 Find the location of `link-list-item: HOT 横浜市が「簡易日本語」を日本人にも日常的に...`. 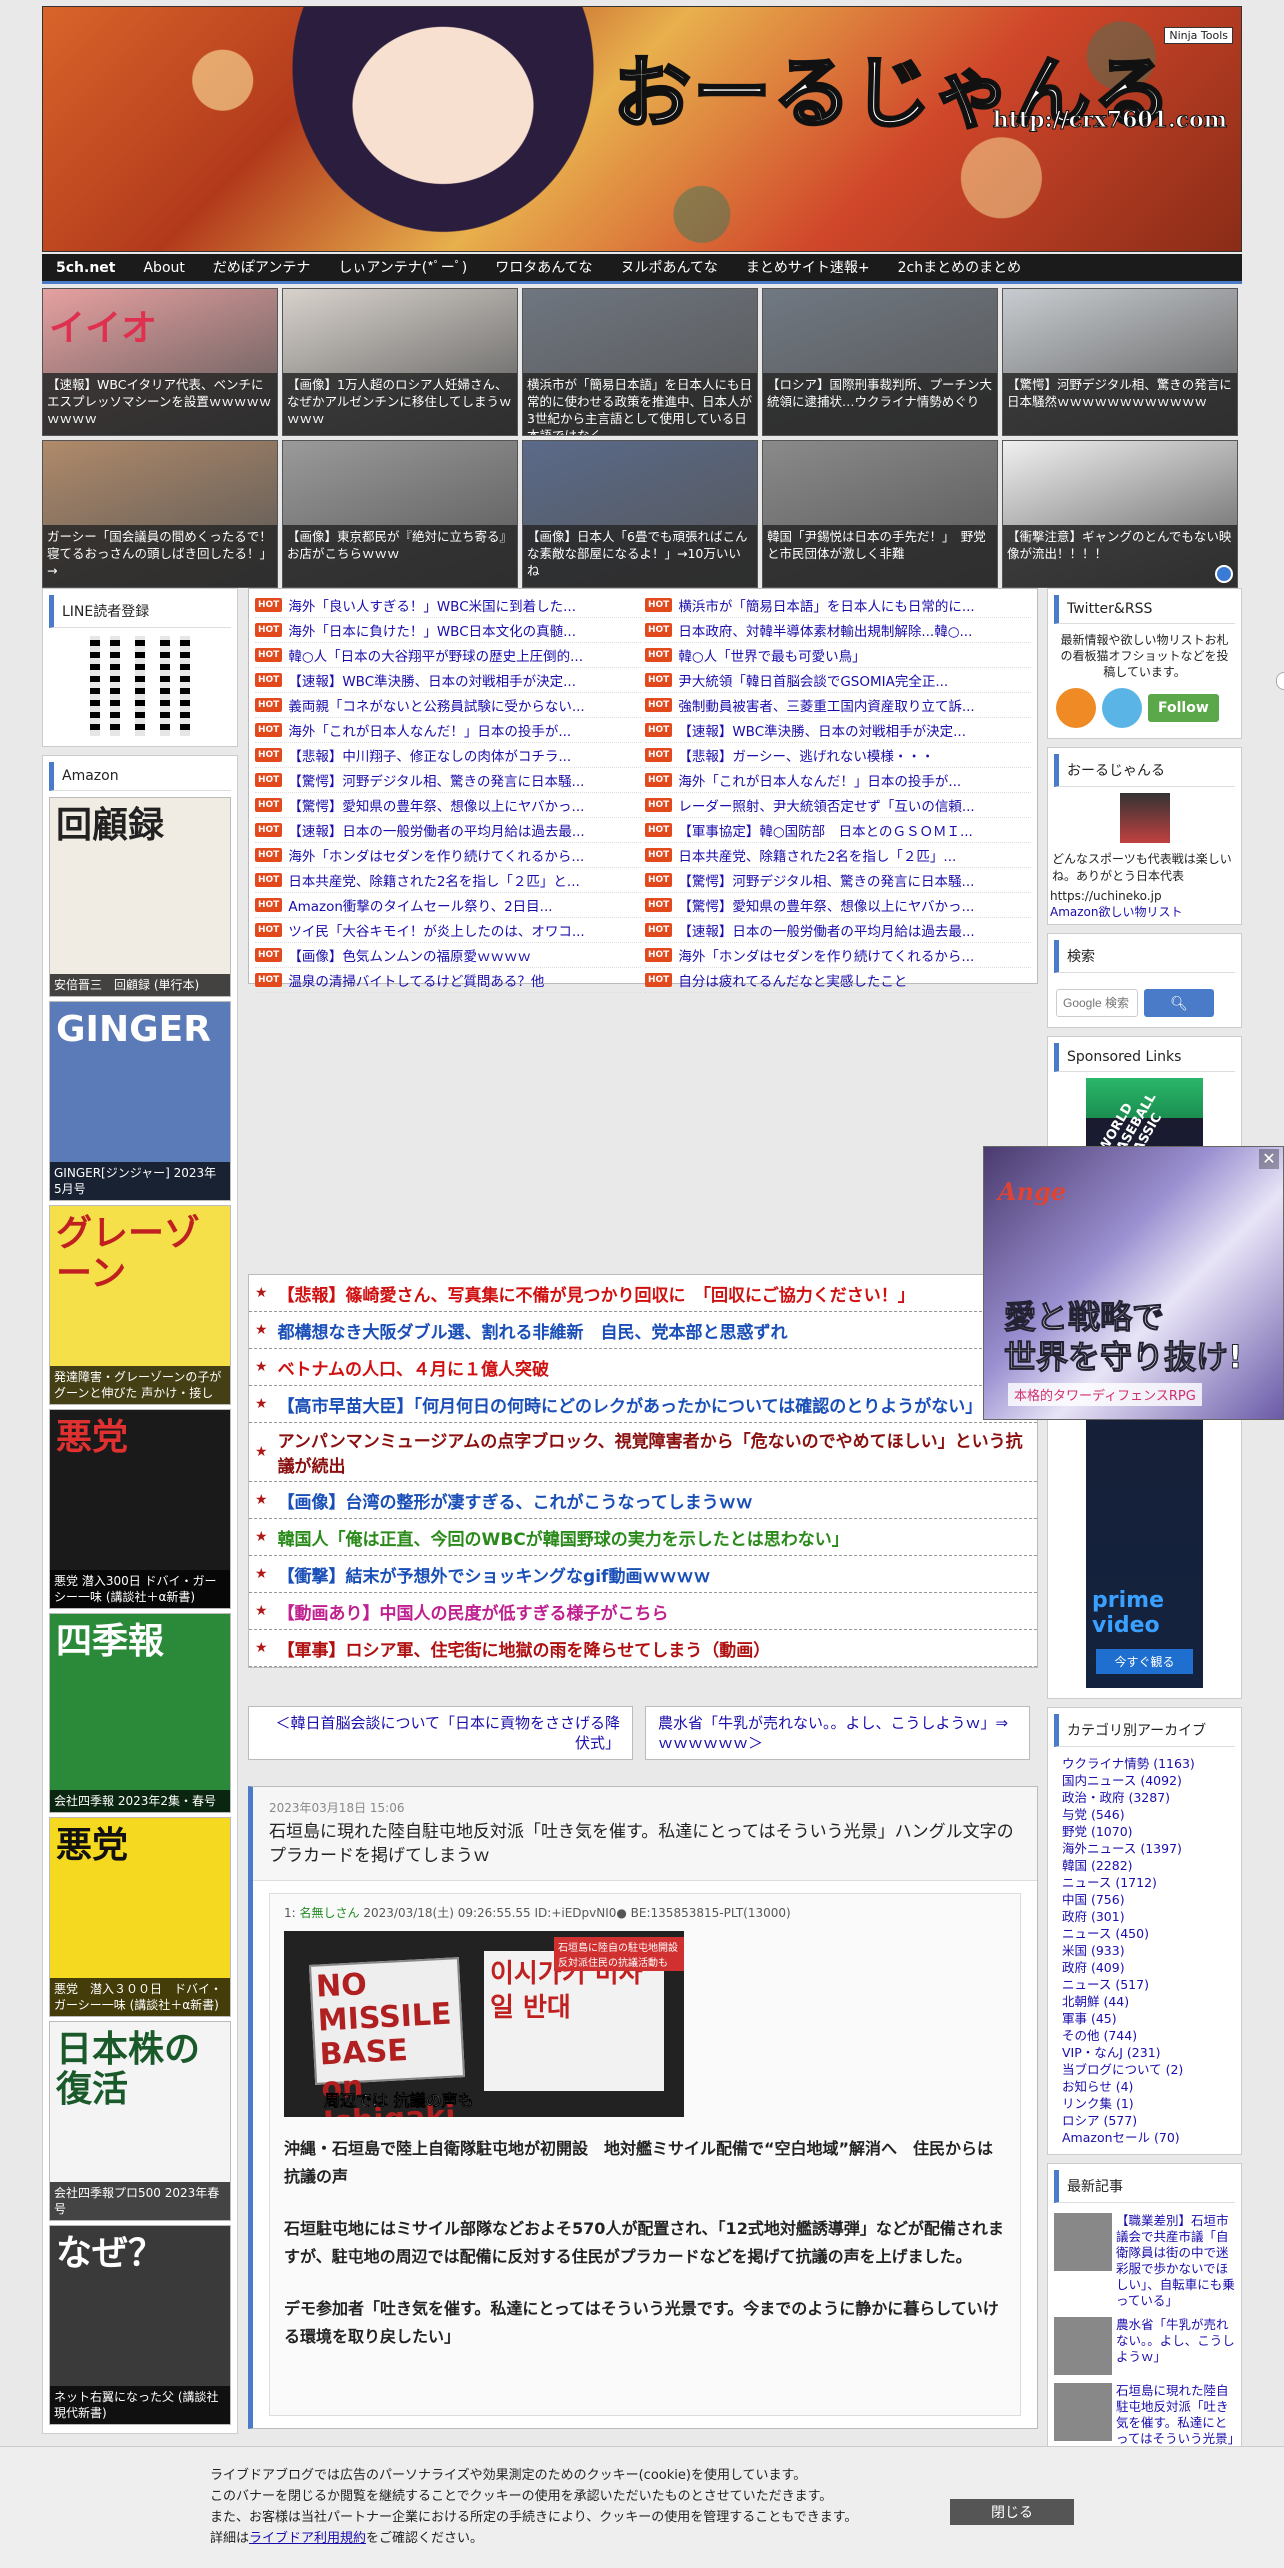

link-list-item: HOT 横浜市が「簡易日本語」を日本人にも日常的に... is located at coordinates (838, 605).